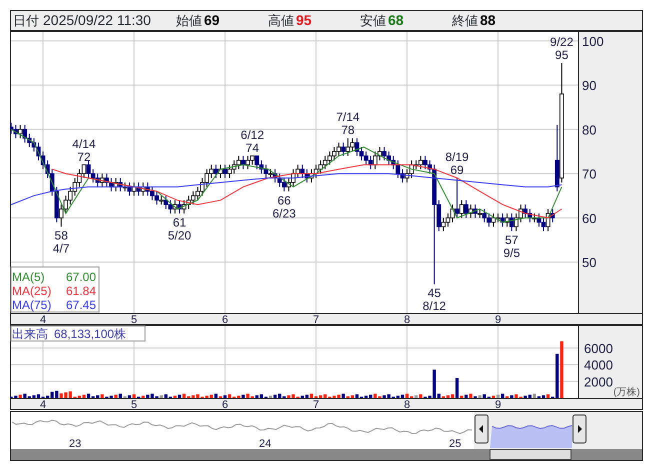  What do you see at coordinates (26, 21) in the screenshot?
I see `date-label: 日付` at bounding box center [26, 21].